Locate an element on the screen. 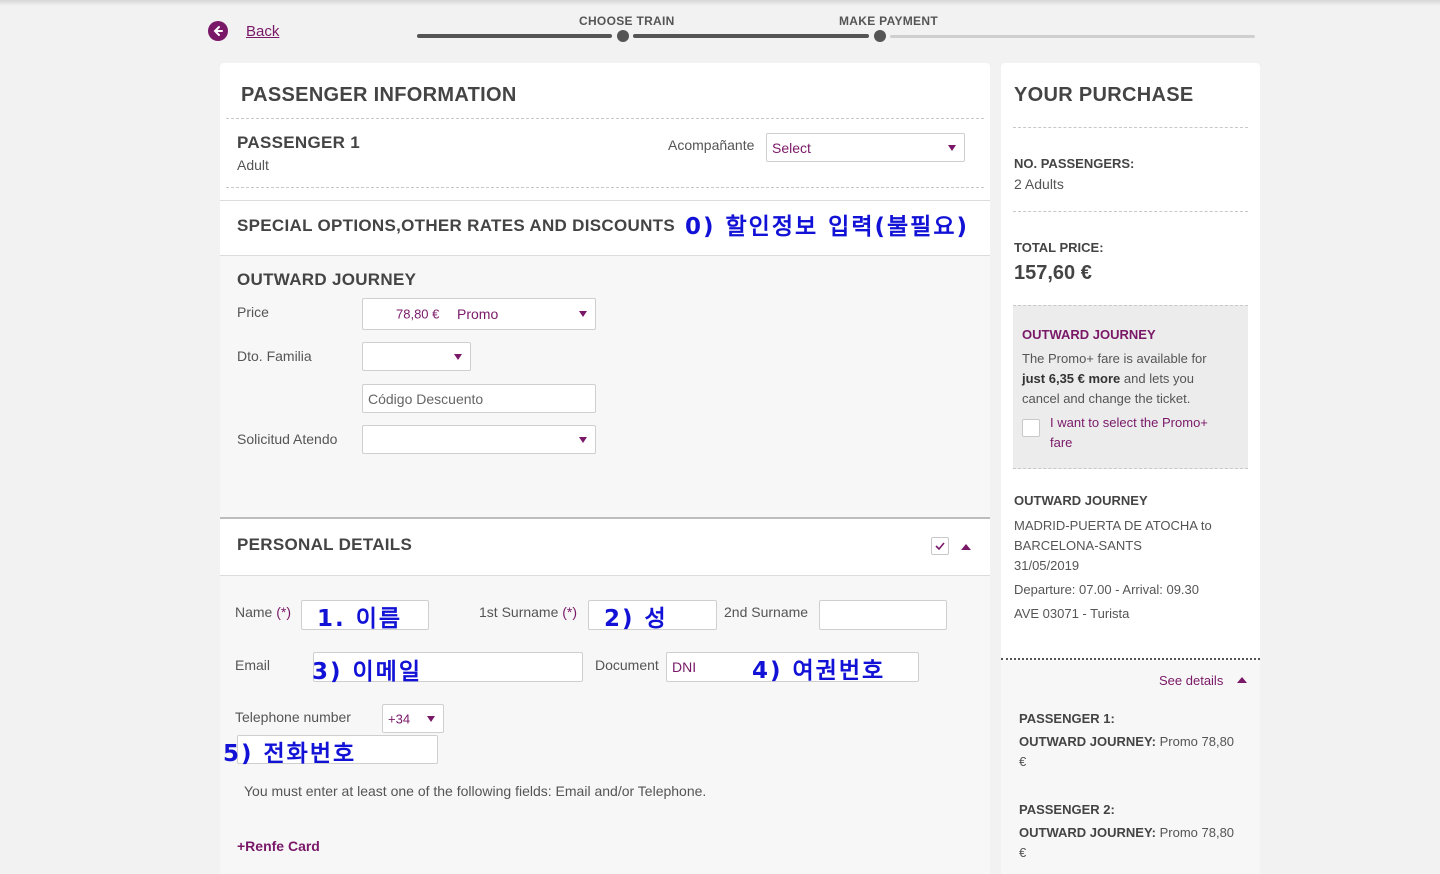 This screenshot has height=874, width=1440. train-info: AVE 03071 - Turista is located at coordinates (1072, 613).